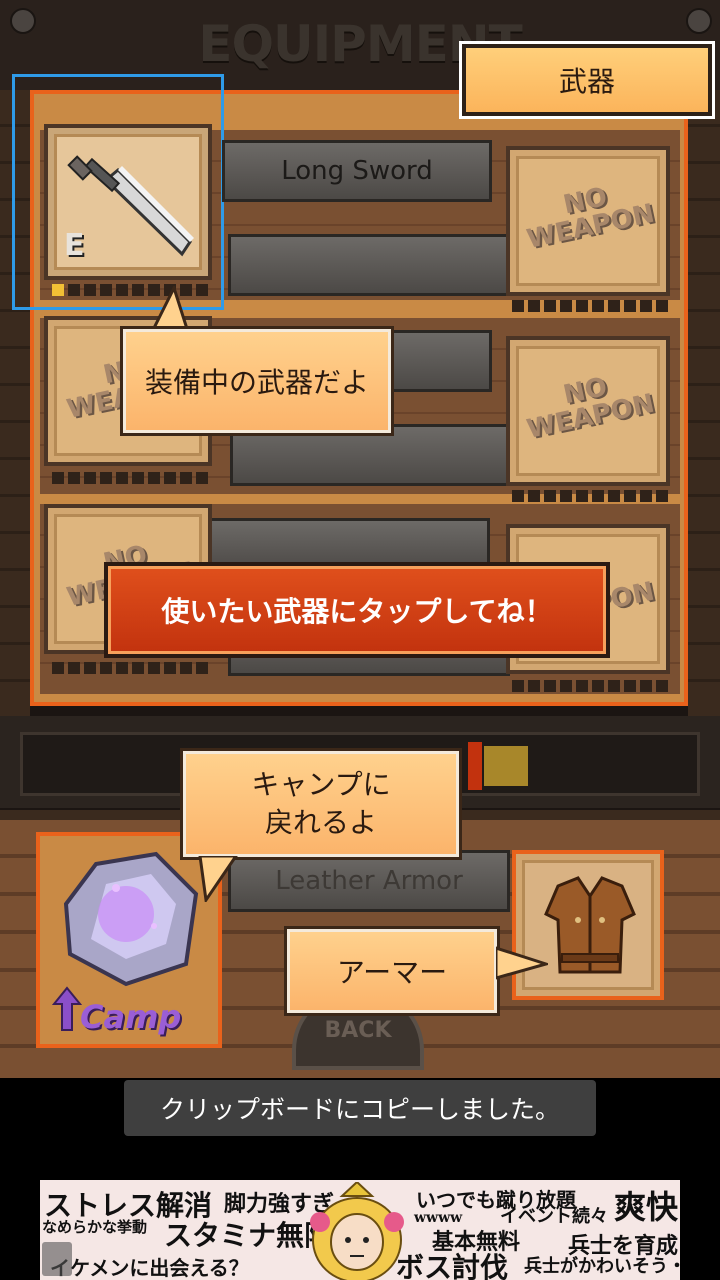 This screenshot has height=1280, width=720. What do you see at coordinates (95, 1227) in the screenshot?
I see `ad-text: なめらかな挙動` at bounding box center [95, 1227].